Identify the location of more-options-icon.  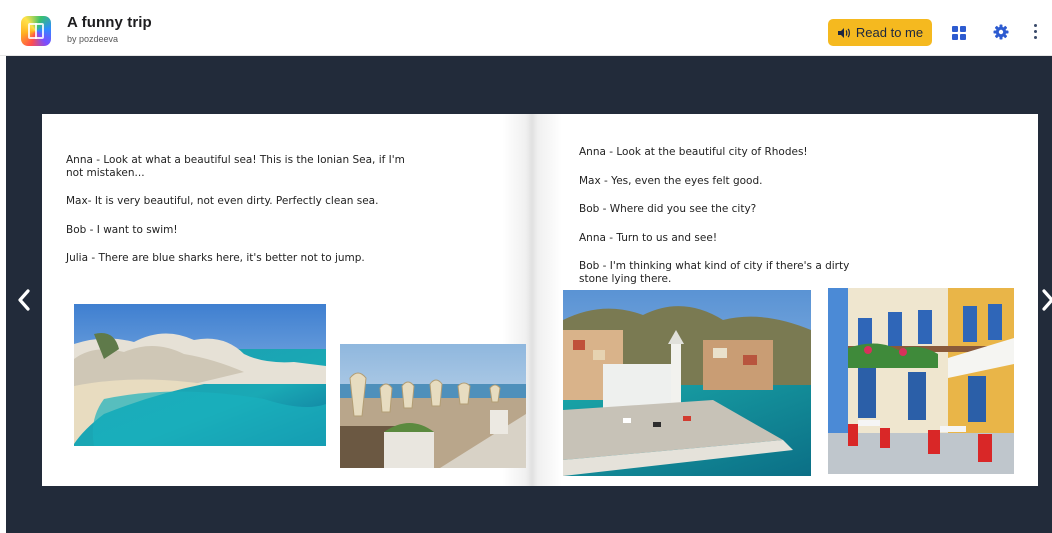
(1036, 32).